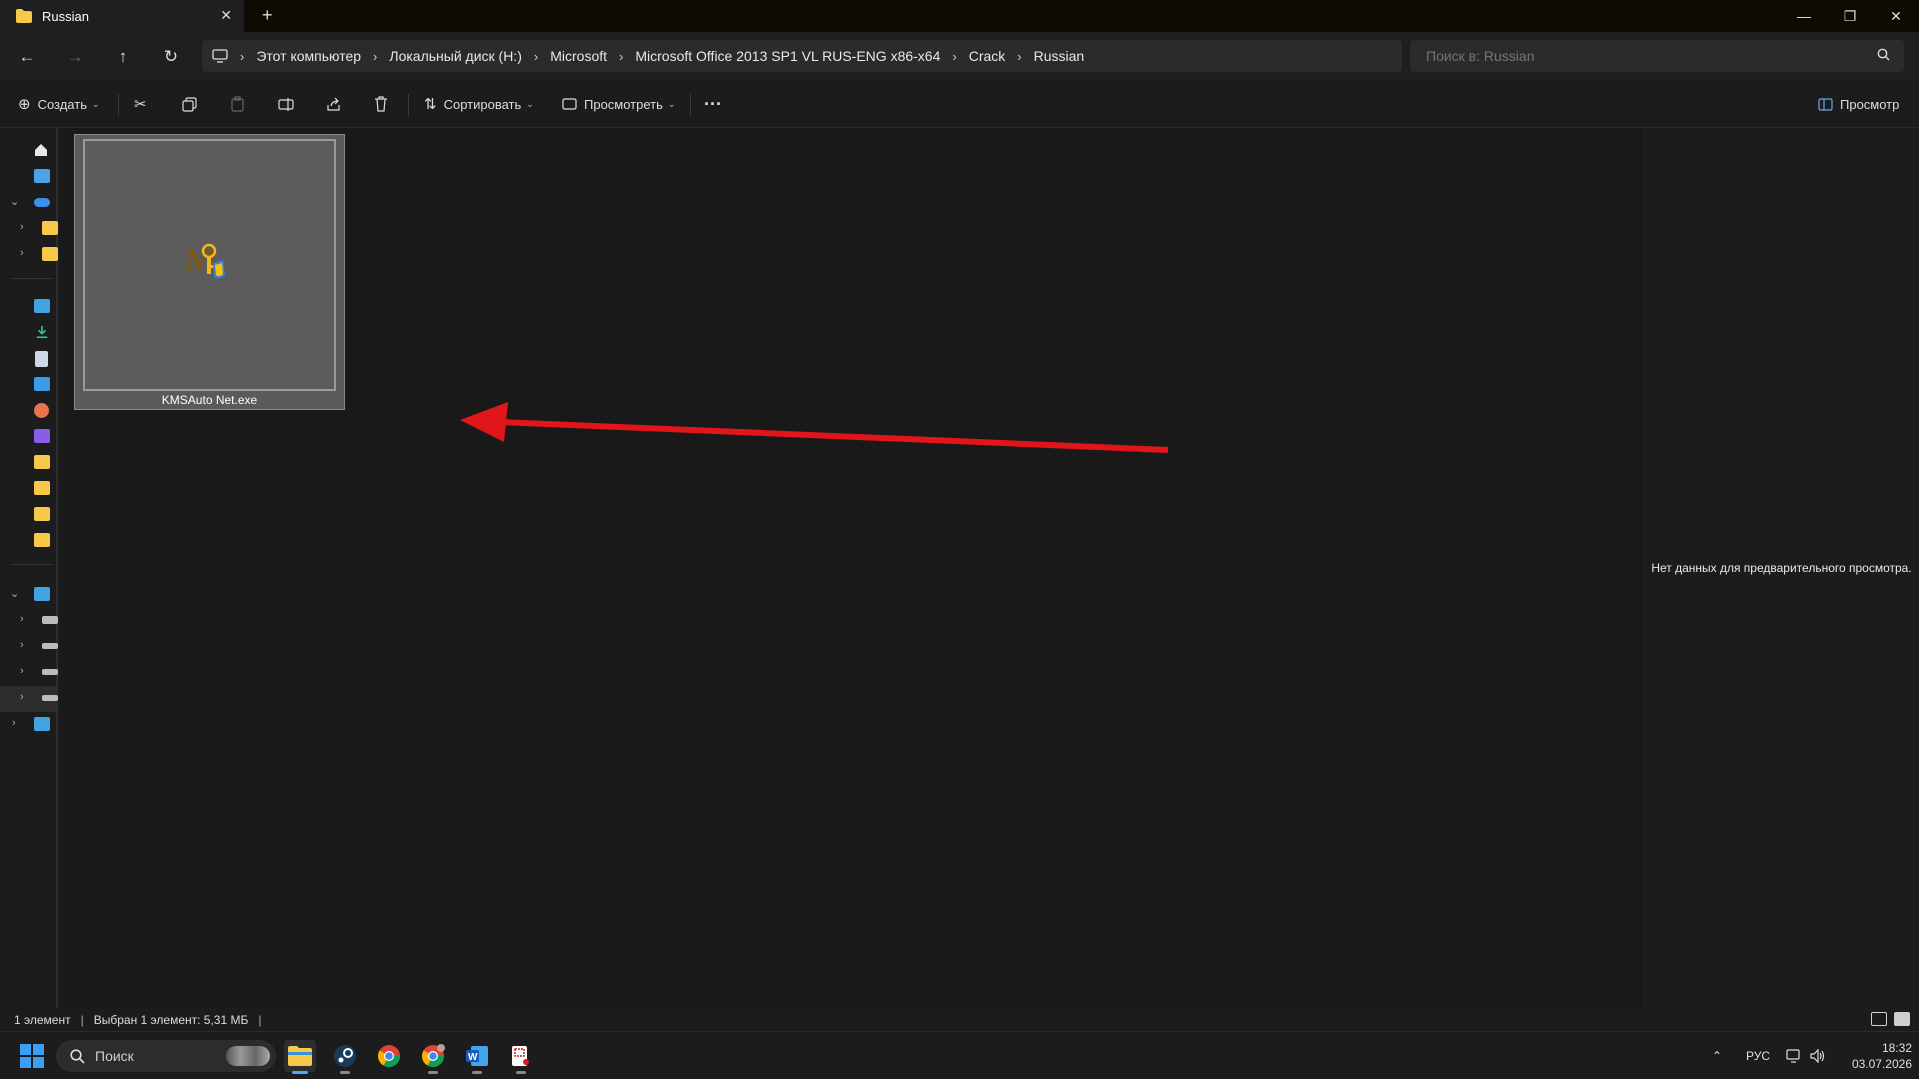 This screenshot has width=1919, height=1079. What do you see at coordinates (455, 56) in the screenshot?
I see `breadcrumb-local-disk: Локальный диск (H:)` at bounding box center [455, 56].